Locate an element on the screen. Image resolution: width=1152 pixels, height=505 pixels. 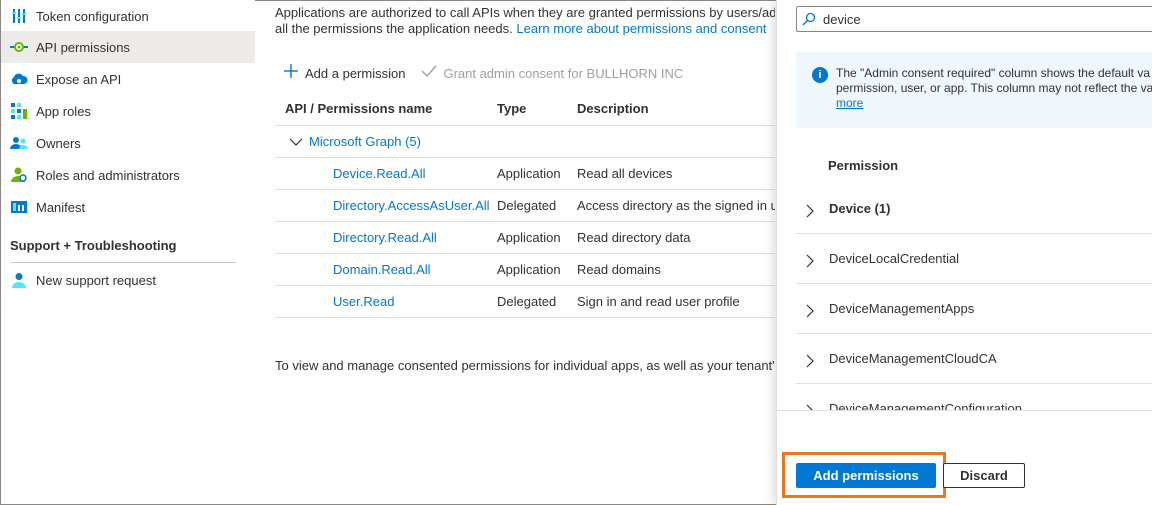
permission-name-link: Directory.AccessAsUser.All is located at coordinates (411, 205).